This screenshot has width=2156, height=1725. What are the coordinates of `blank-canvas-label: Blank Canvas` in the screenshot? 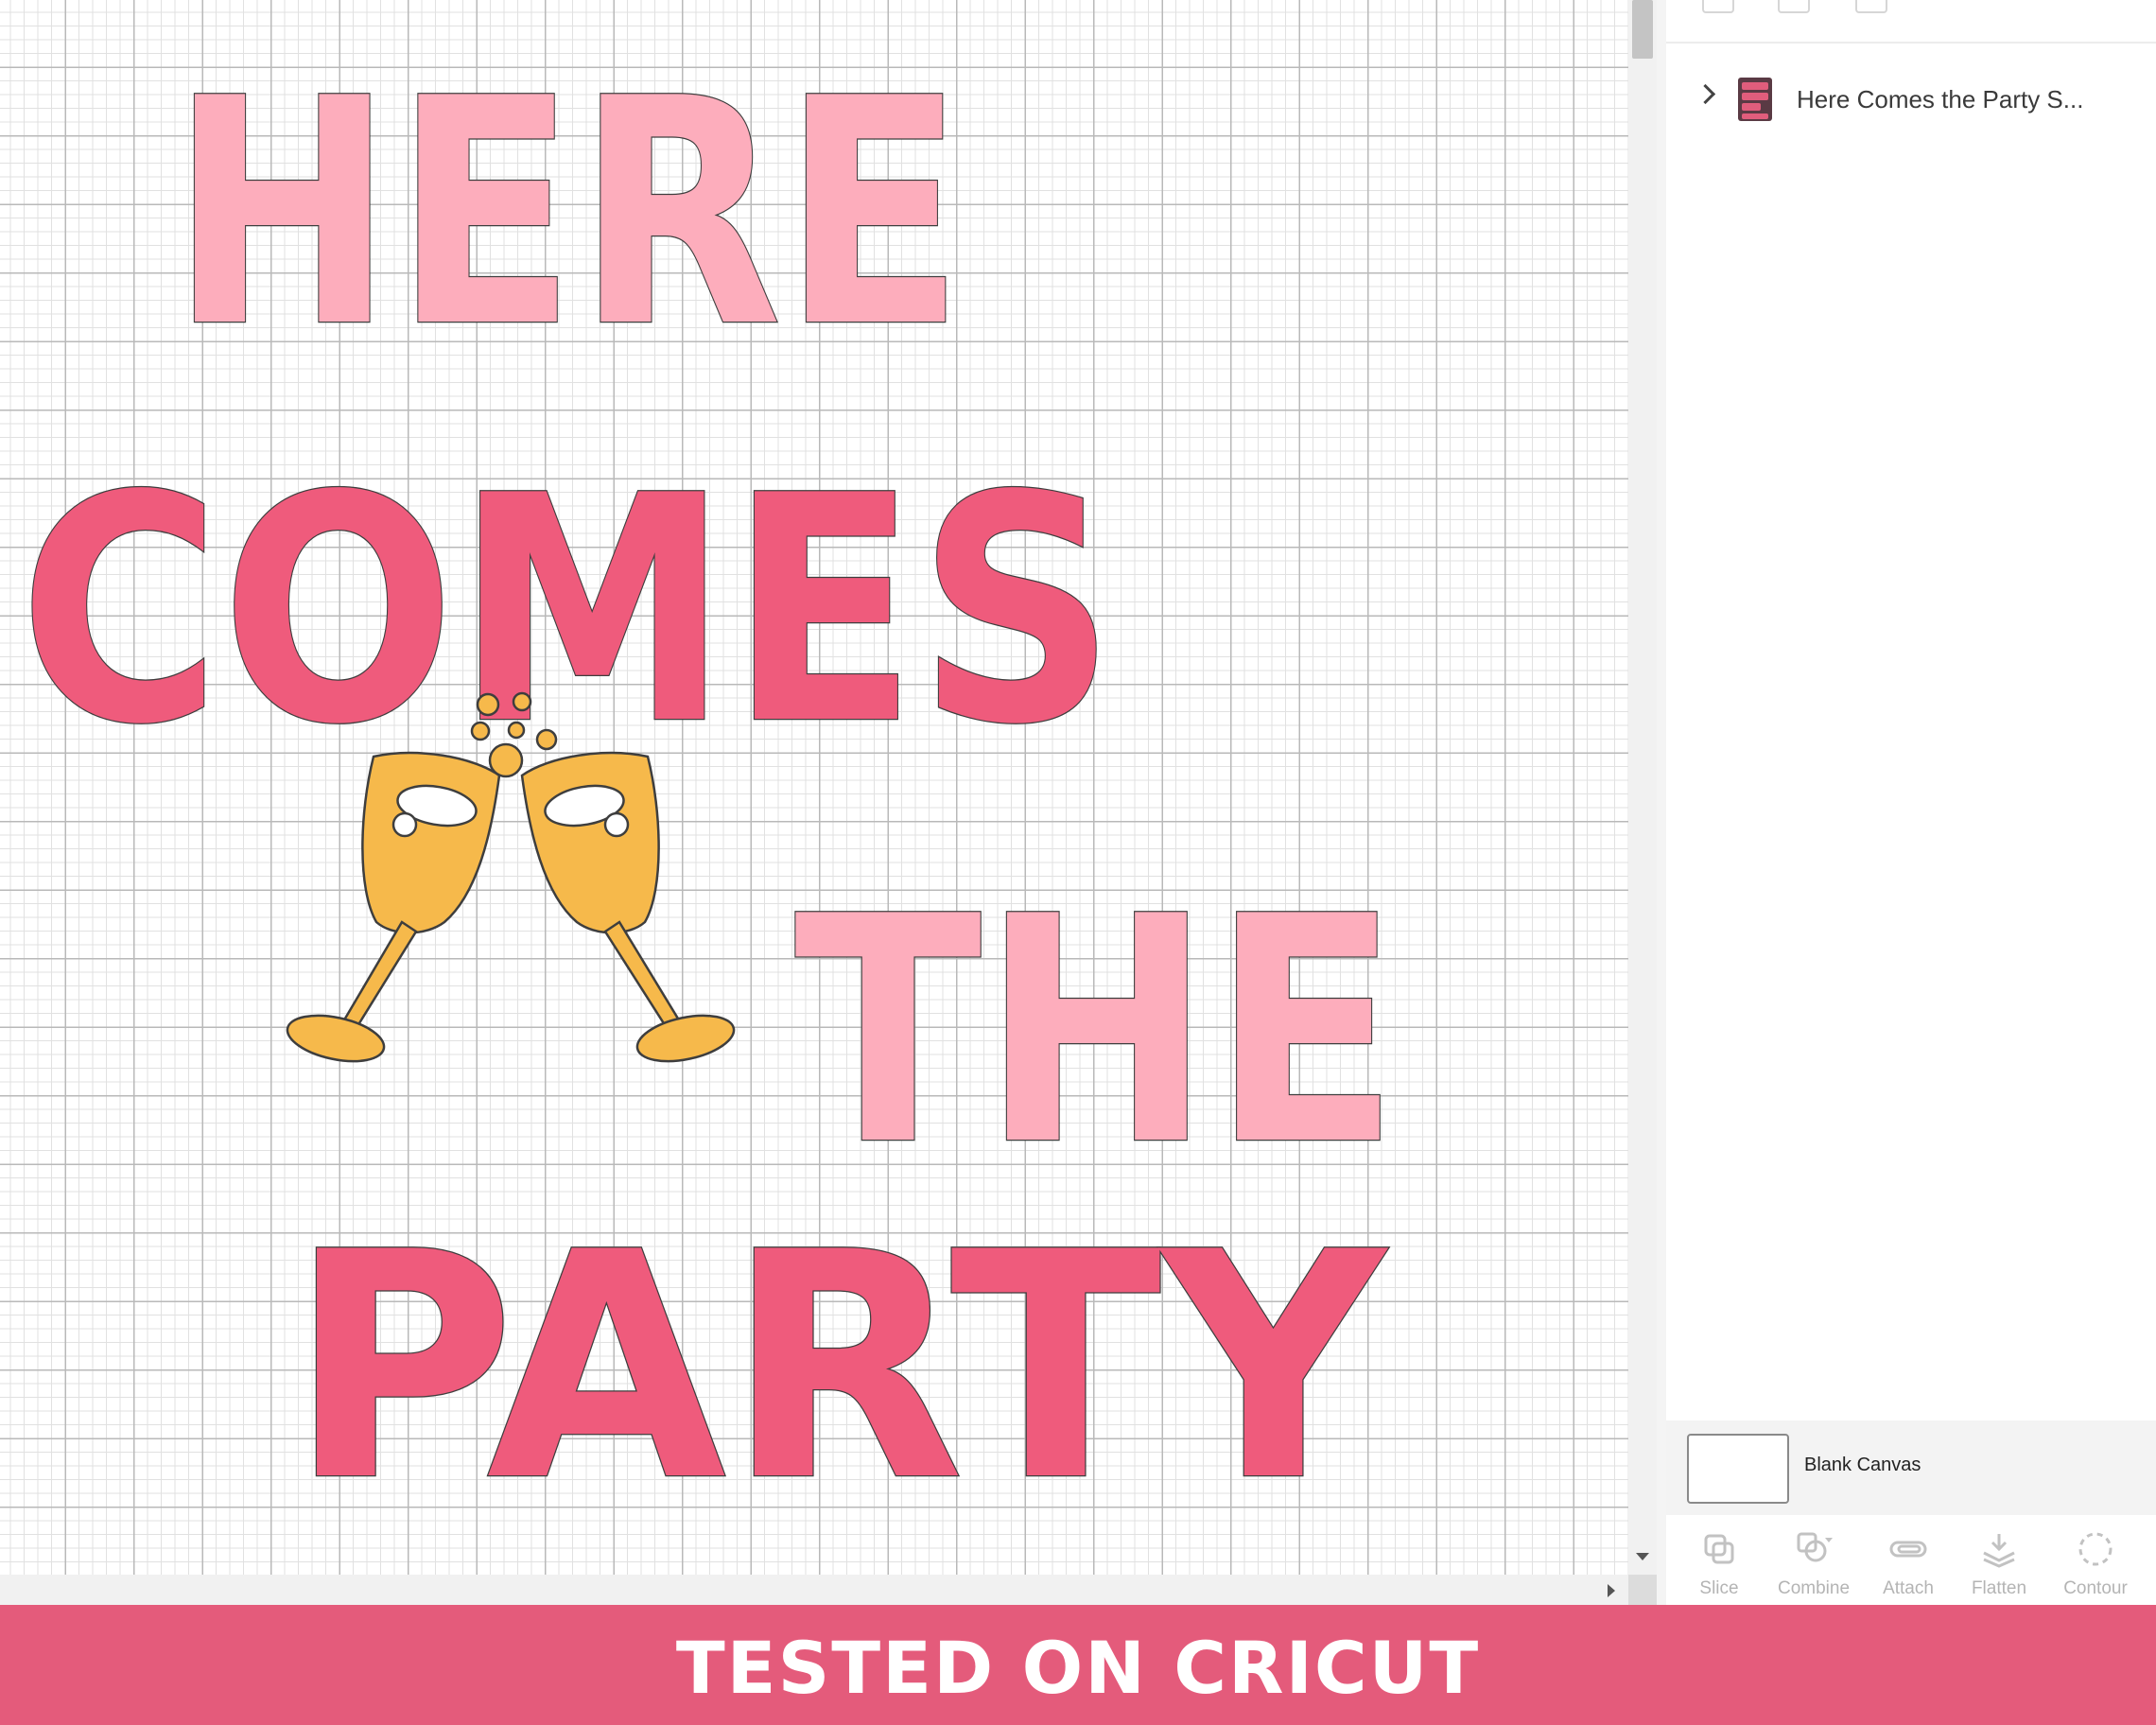 It's located at (1862, 1465).